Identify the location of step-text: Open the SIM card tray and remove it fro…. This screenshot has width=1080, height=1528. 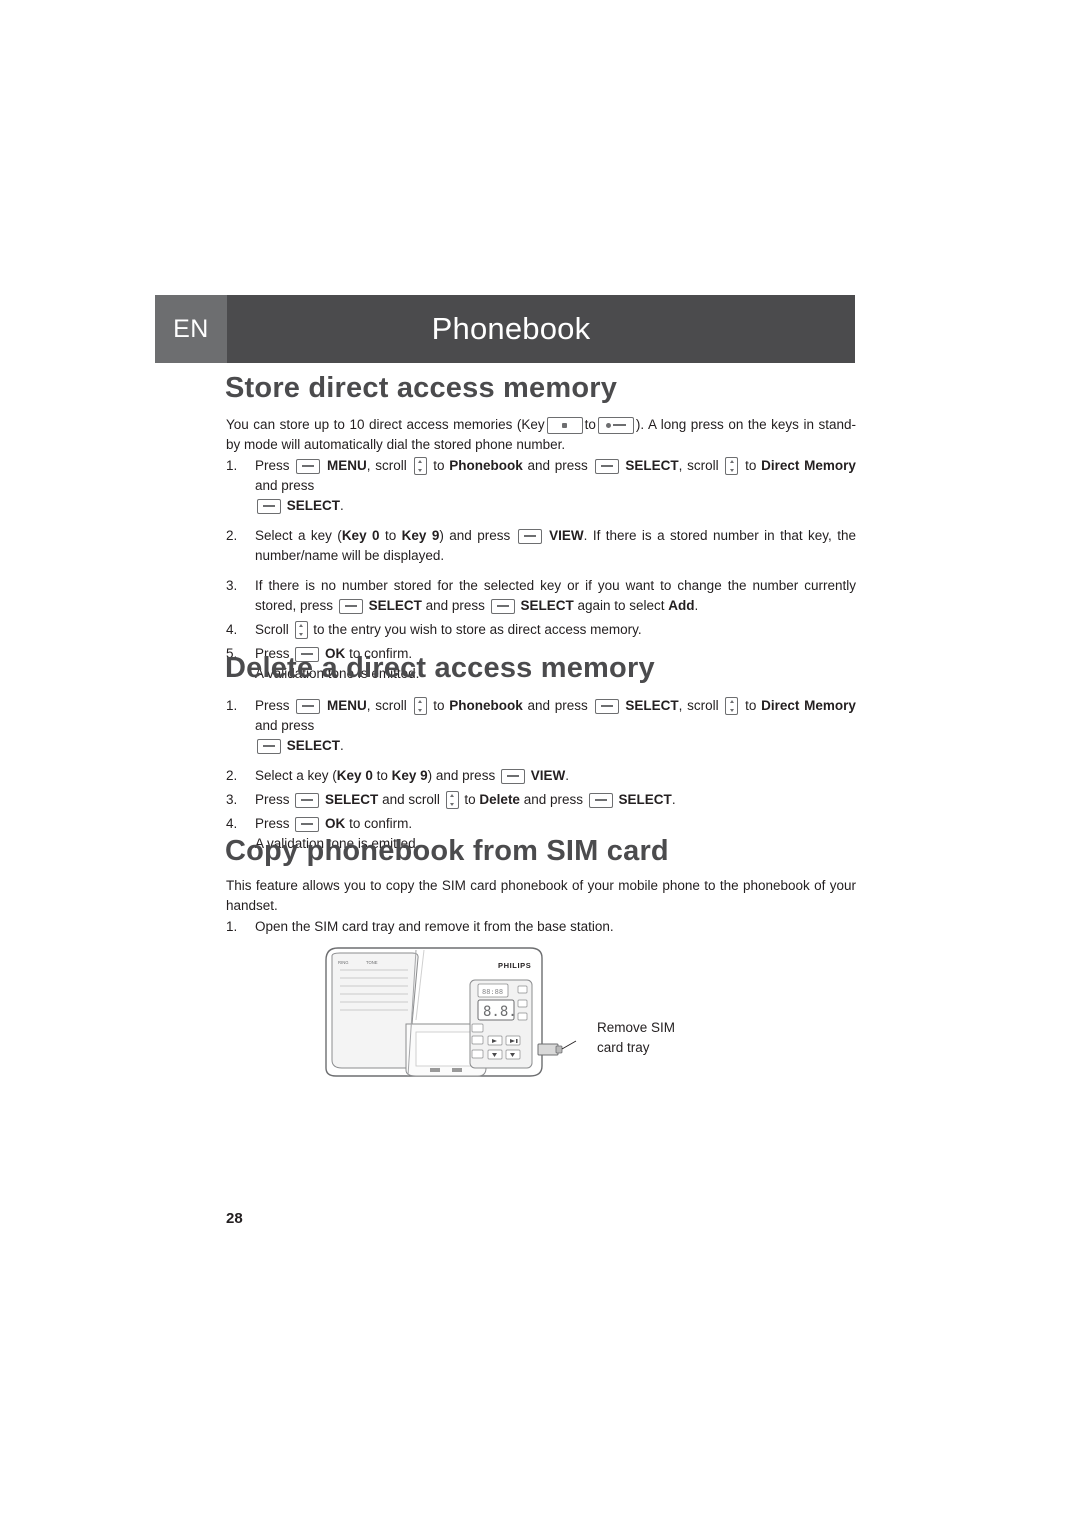
(434, 926).